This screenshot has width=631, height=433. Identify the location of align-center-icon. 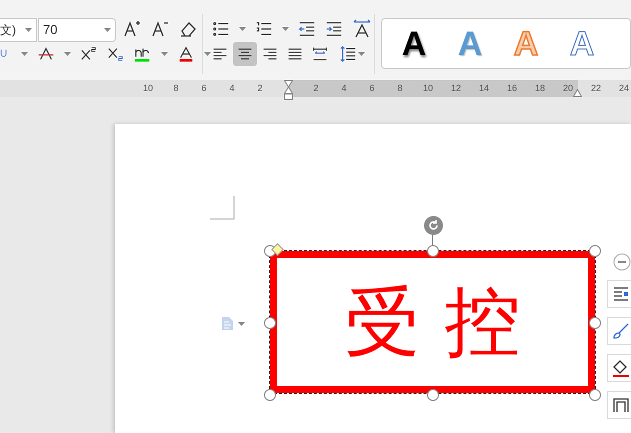
(245, 54).